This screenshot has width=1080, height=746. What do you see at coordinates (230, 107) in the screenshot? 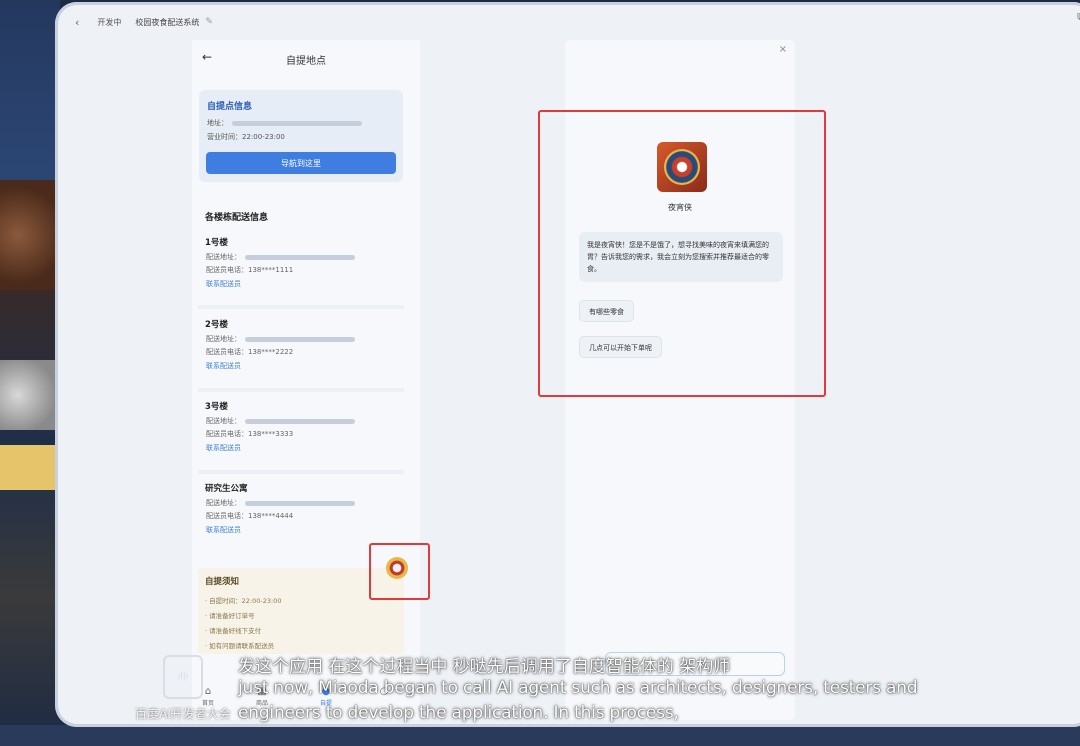
I see `pickup-info-title: 自提点信息` at bounding box center [230, 107].